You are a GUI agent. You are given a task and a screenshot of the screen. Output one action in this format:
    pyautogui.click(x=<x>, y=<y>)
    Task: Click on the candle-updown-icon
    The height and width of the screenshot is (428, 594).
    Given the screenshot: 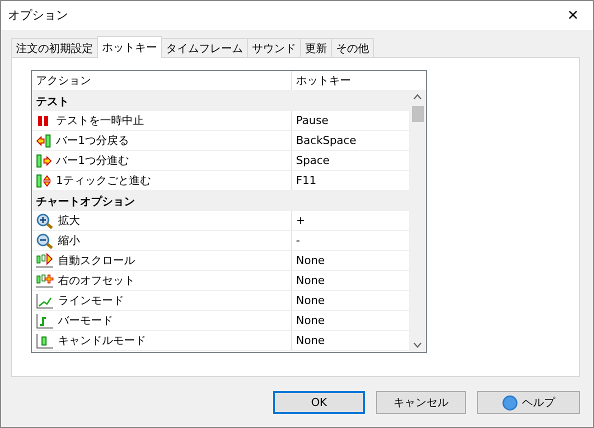 What is the action you would take?
    pyautogui.click(x=44, y=181)
    